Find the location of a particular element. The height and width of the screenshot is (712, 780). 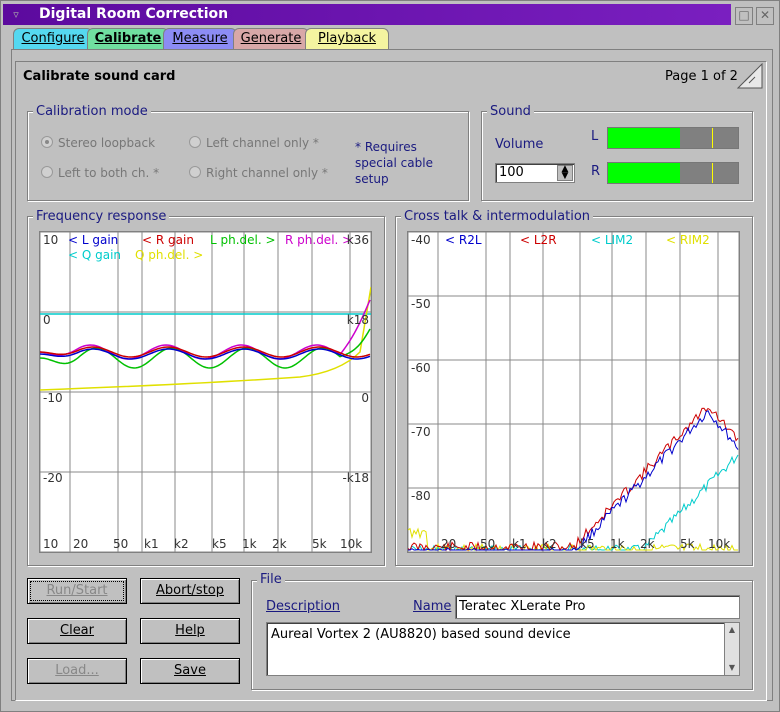

page-title: Calibrate sound card is located at coordinates (99, 76).